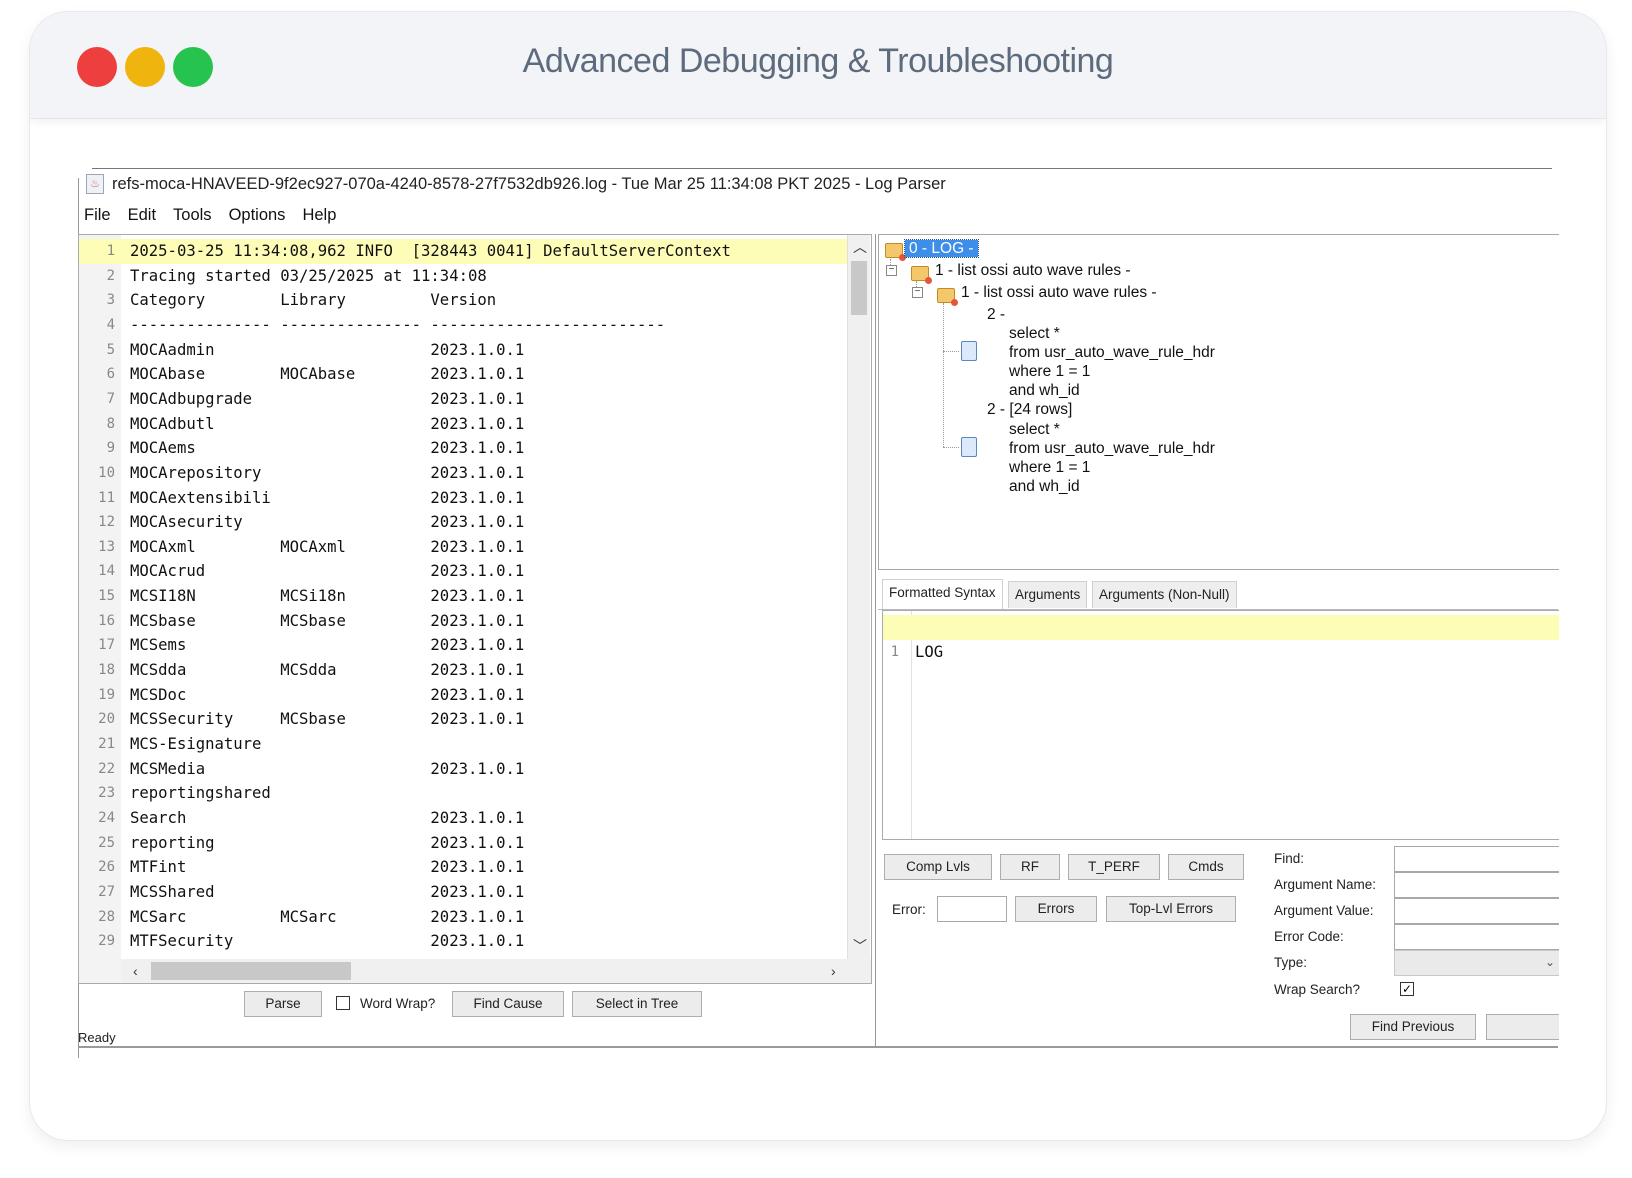 Image resolution: width=1632 pixels, height=1178 pixels. Describe the element at coordinates (947, 297) in the screenshot. I see `command-folder-icon` at that location.